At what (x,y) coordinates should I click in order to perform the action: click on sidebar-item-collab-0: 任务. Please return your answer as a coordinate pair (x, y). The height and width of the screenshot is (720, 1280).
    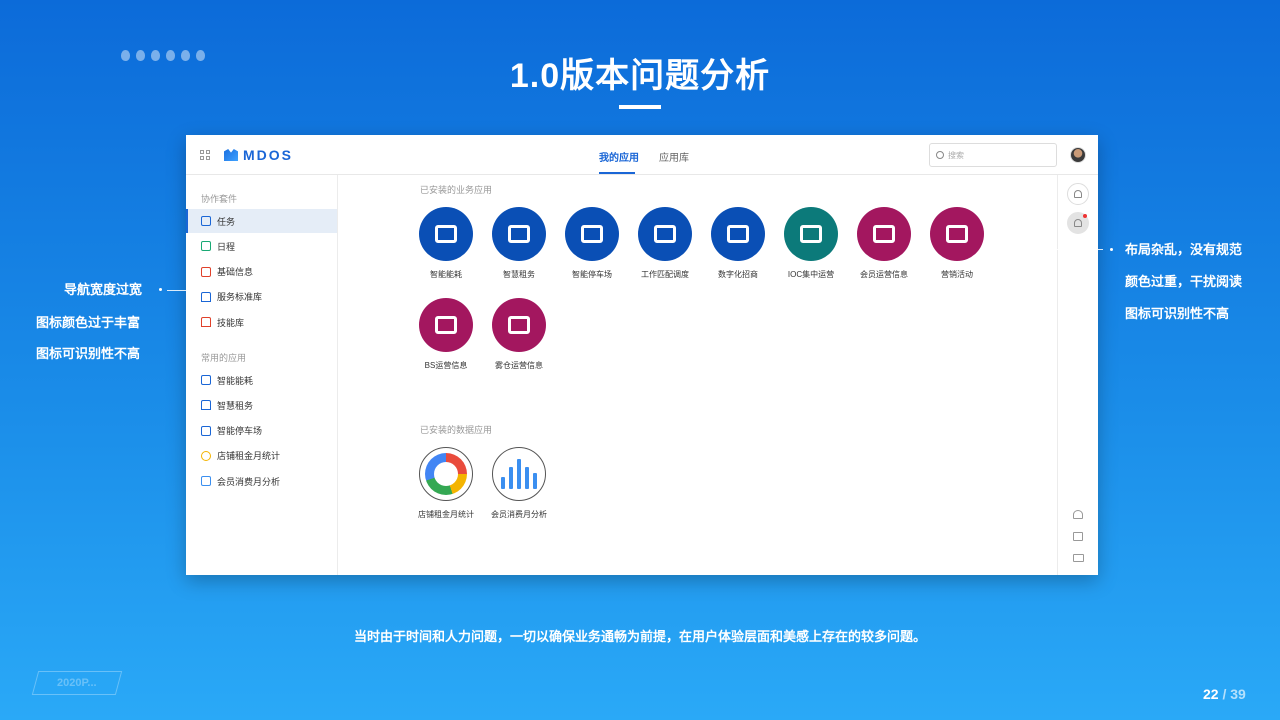
    Looking at the image, I should click on (261, 221).